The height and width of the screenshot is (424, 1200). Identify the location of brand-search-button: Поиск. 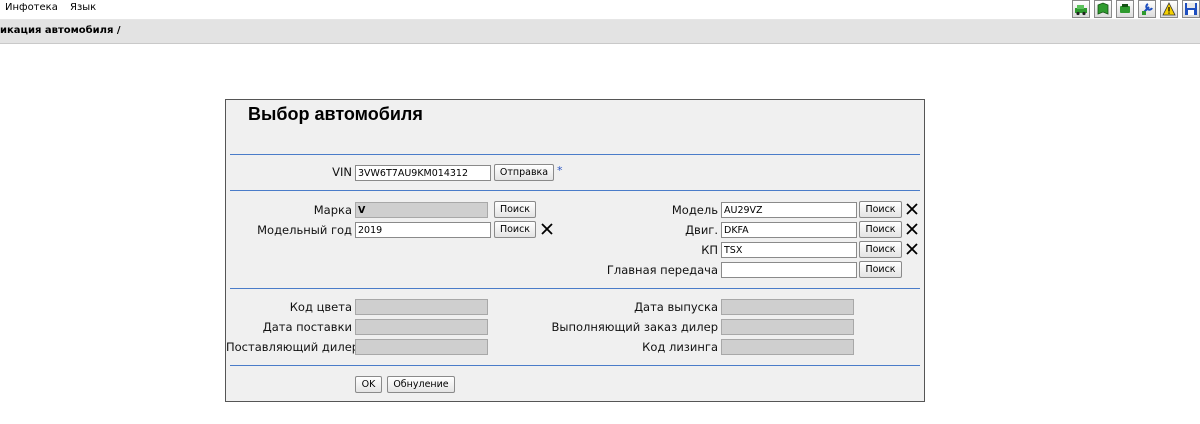
(515, 209).